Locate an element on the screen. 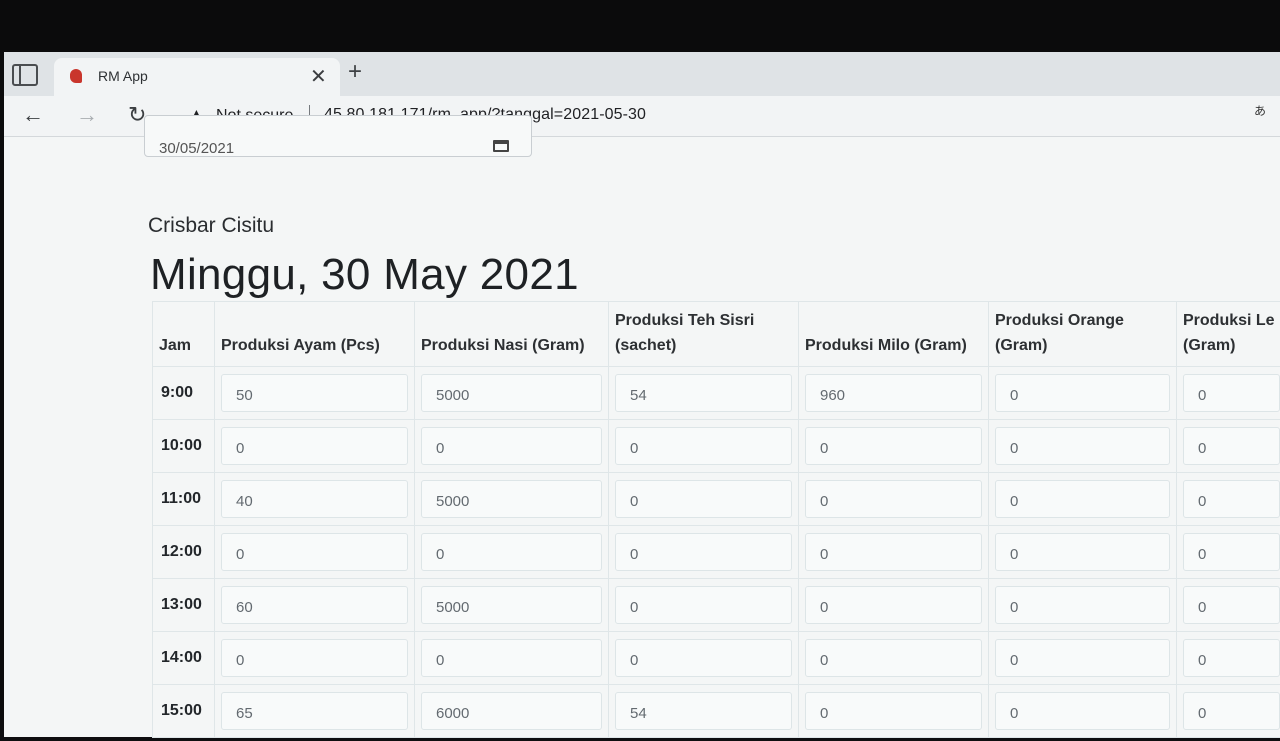 The image size is (1280, 741). ayam-input: 50 is located at coordinates (314, 393).